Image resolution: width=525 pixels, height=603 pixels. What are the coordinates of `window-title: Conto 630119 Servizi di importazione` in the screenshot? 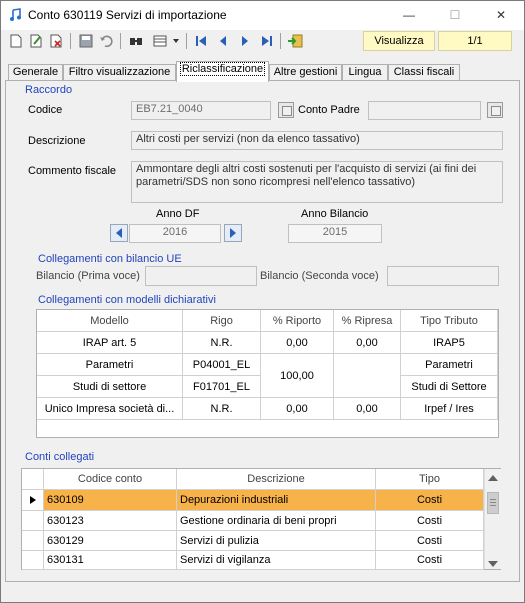 It's located at (127, 15).